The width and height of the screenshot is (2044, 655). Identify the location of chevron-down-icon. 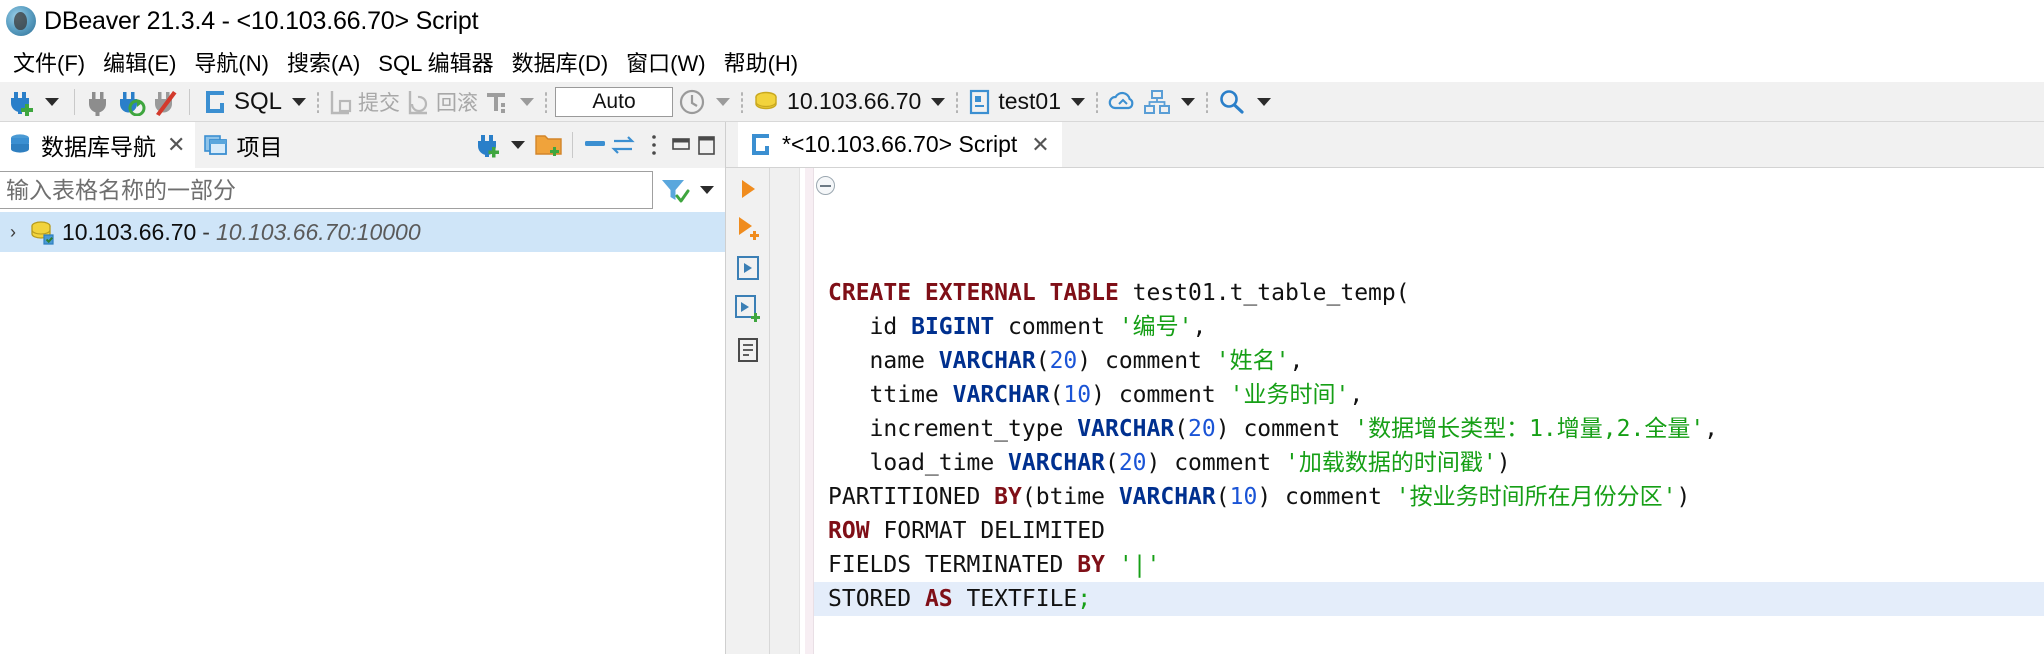
(518, 145).